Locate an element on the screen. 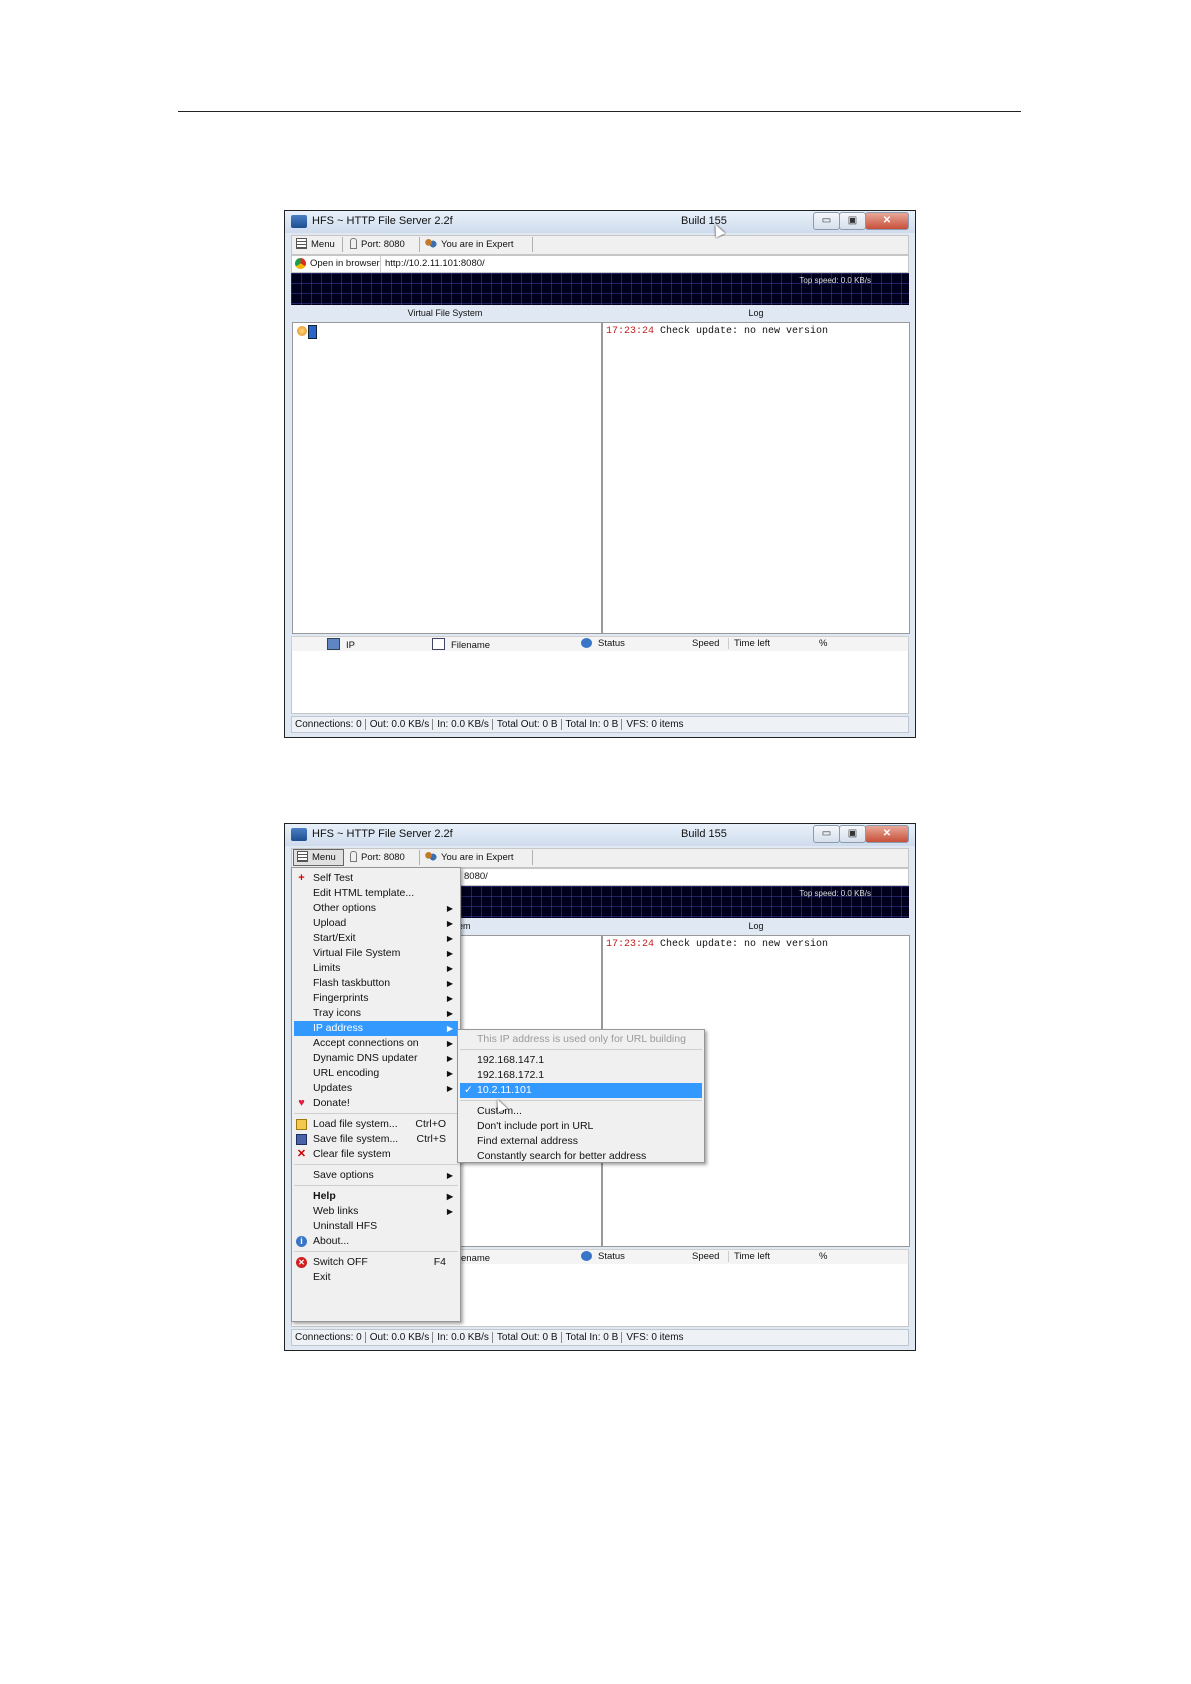 This screenshot has width=1191, height=1684. computer-icon is located at coordinates (333, 644).